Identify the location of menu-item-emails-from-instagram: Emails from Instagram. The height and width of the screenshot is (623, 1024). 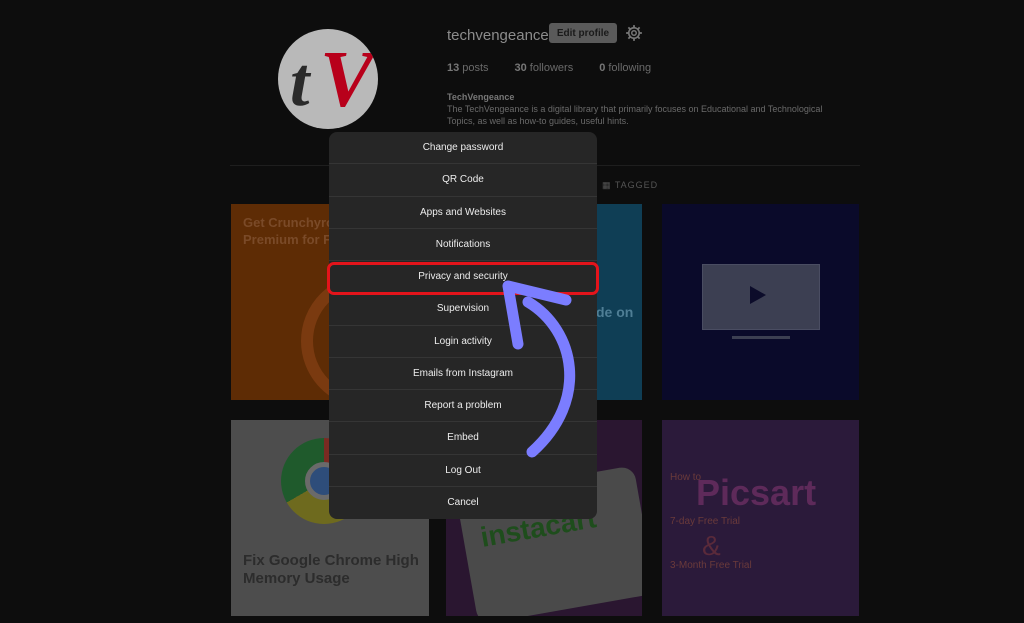
(463, 374).